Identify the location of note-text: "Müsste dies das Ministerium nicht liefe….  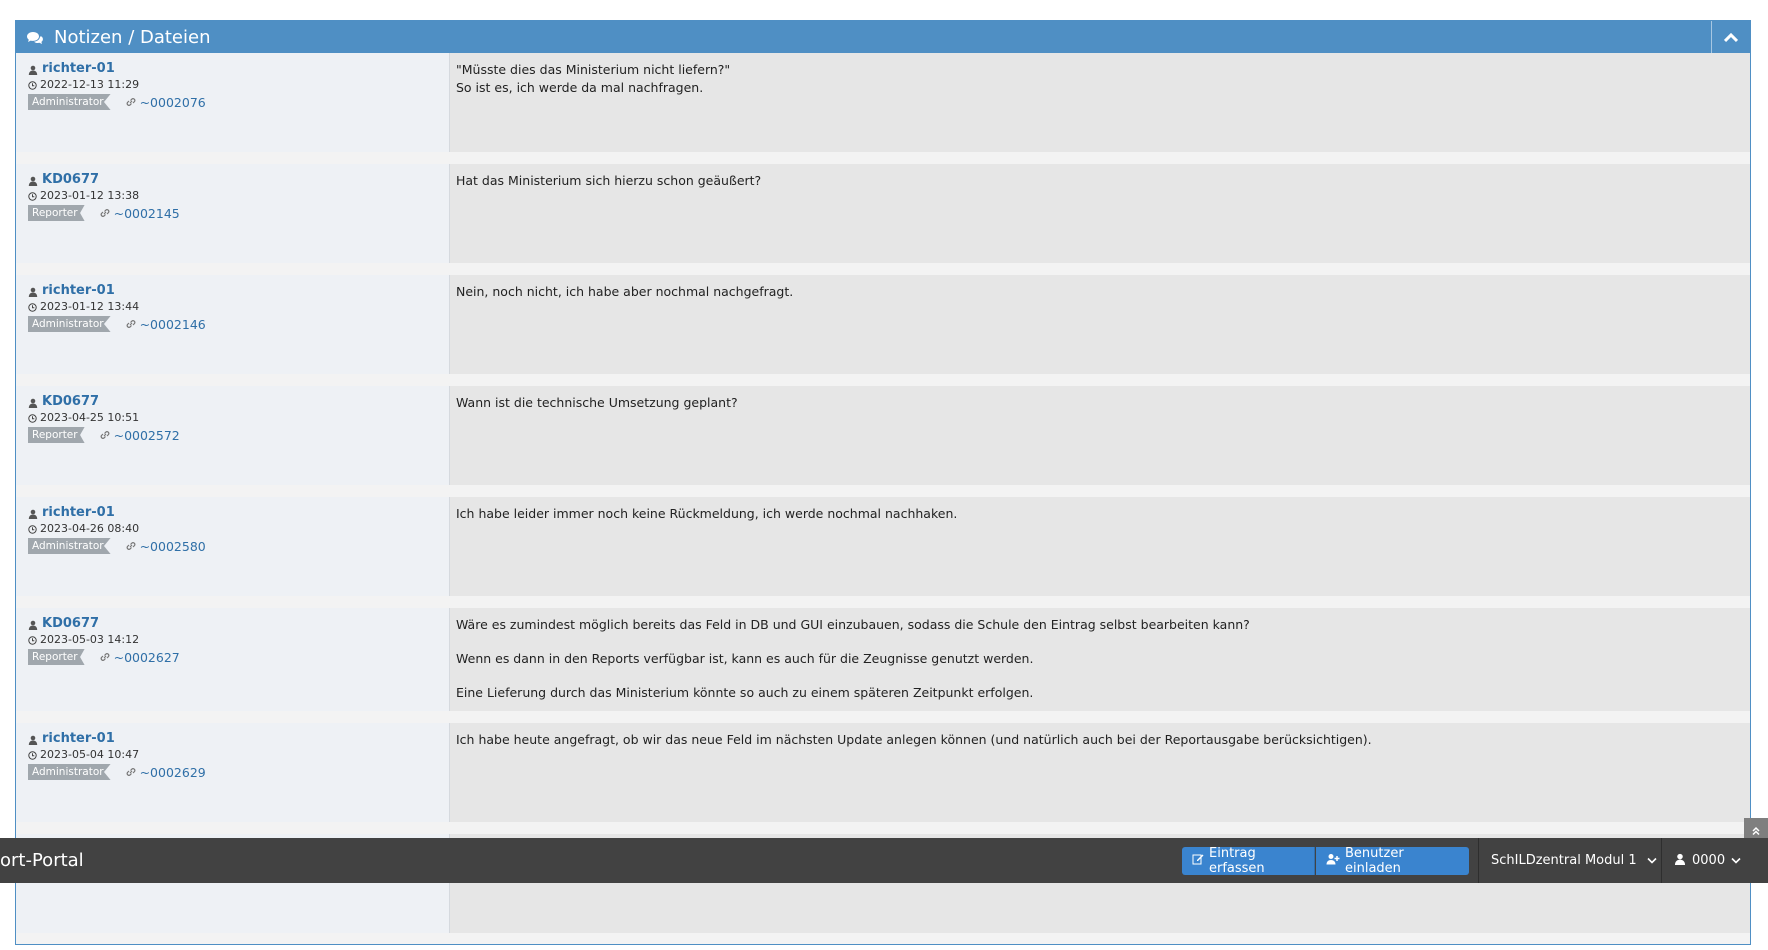
(1100, 102).